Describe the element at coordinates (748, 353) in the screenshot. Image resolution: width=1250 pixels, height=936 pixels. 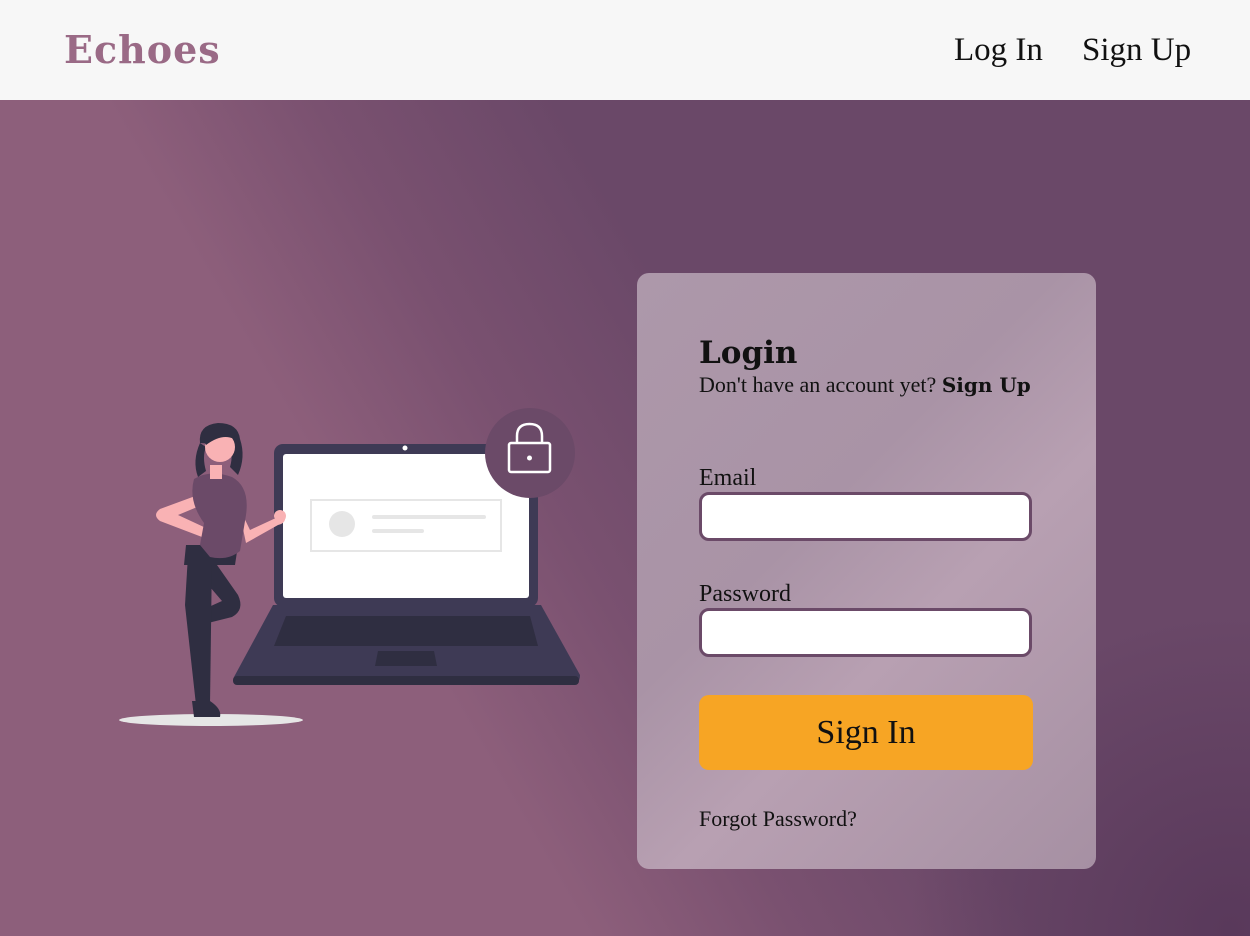
I see `login-title: Login` at that location.